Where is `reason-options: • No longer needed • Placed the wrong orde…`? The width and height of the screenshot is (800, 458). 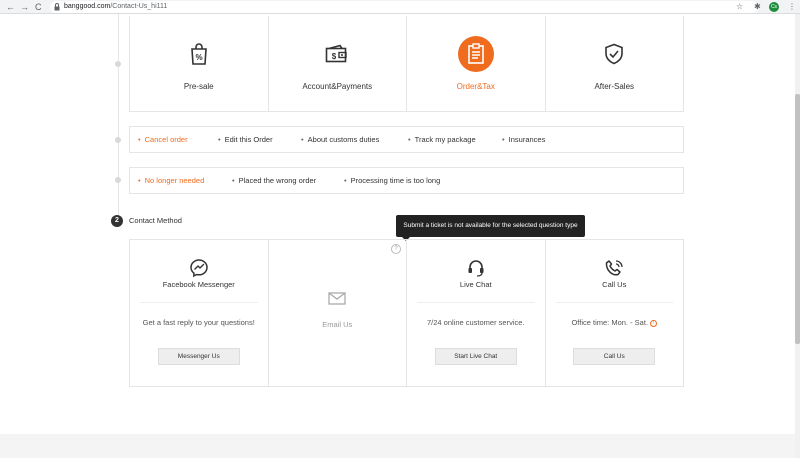
reason-options: • No longer needed • Placed the wrong orde… is located at coordinates (406, 180).